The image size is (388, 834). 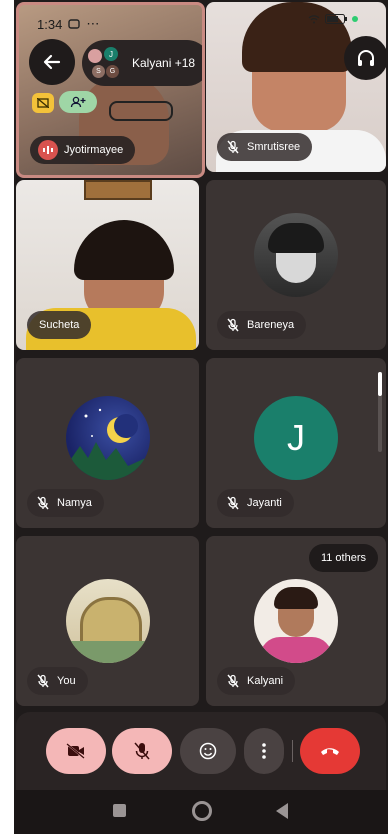 I want to click on status-right, so click(x=333, y=19).